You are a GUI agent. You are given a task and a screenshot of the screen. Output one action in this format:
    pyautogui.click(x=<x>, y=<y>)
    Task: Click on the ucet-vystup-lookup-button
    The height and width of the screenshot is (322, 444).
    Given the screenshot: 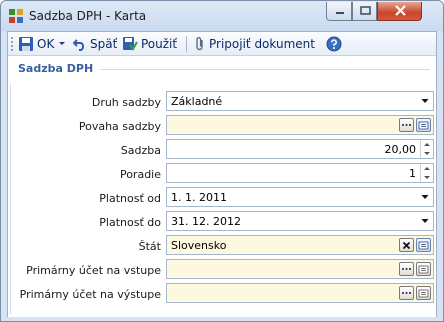 What is the action you would take?
    pyautogui.click(x=423, y=293)
    